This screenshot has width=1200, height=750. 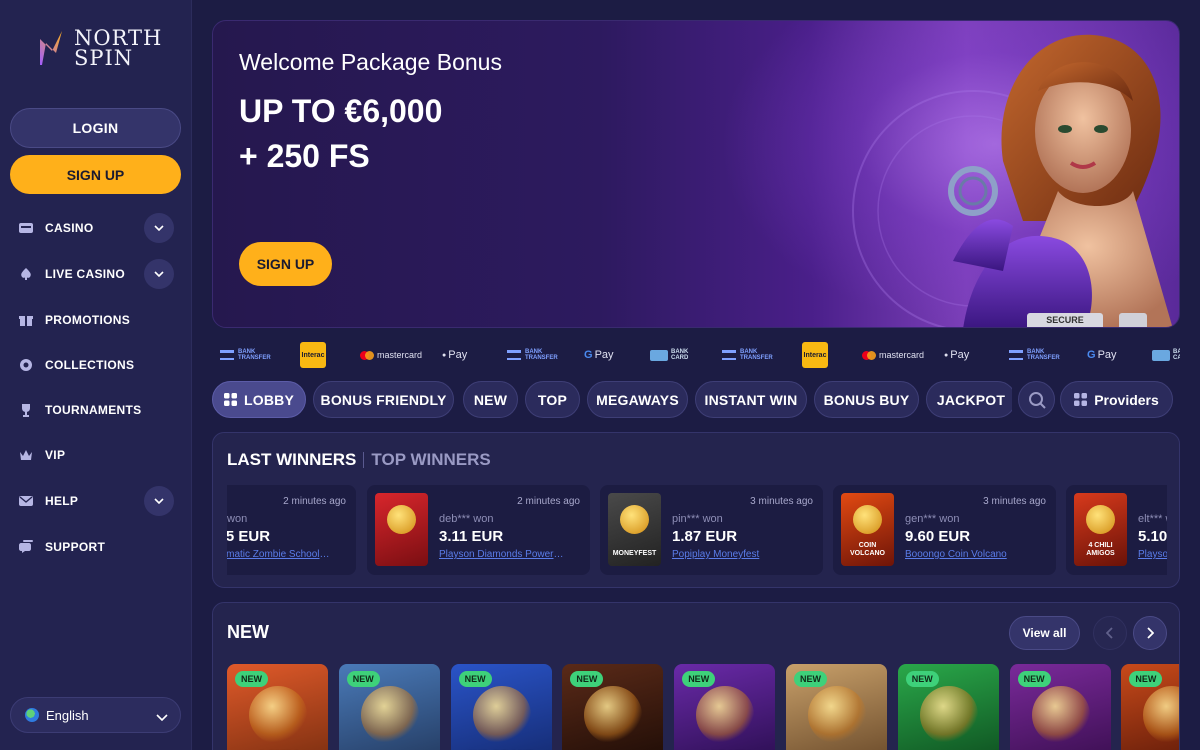 I want to click on sidebar-item-label: LIVE CASINO, so click(x=85, y=274).